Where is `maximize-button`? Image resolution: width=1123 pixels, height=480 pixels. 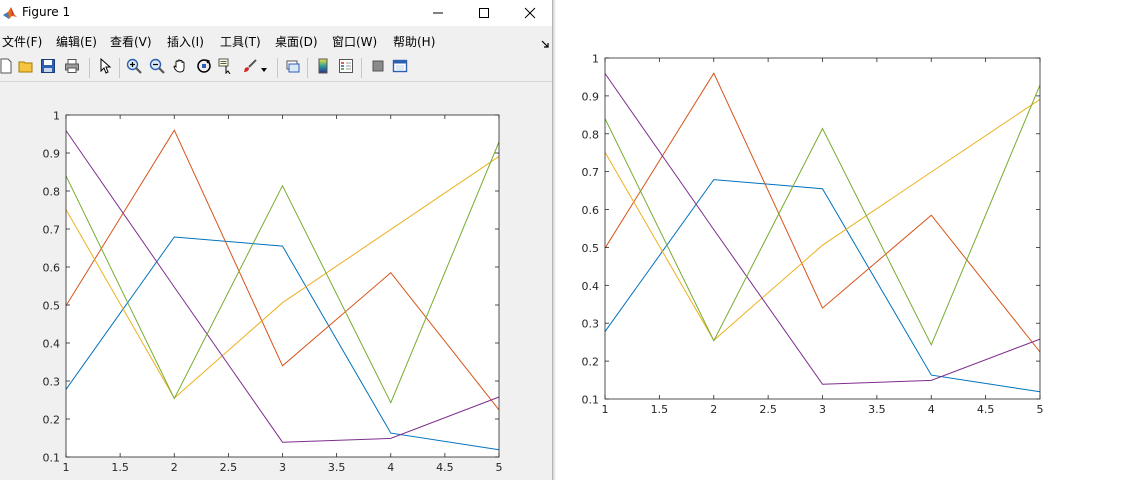
maximize-button is located at coordinates (484, 13).